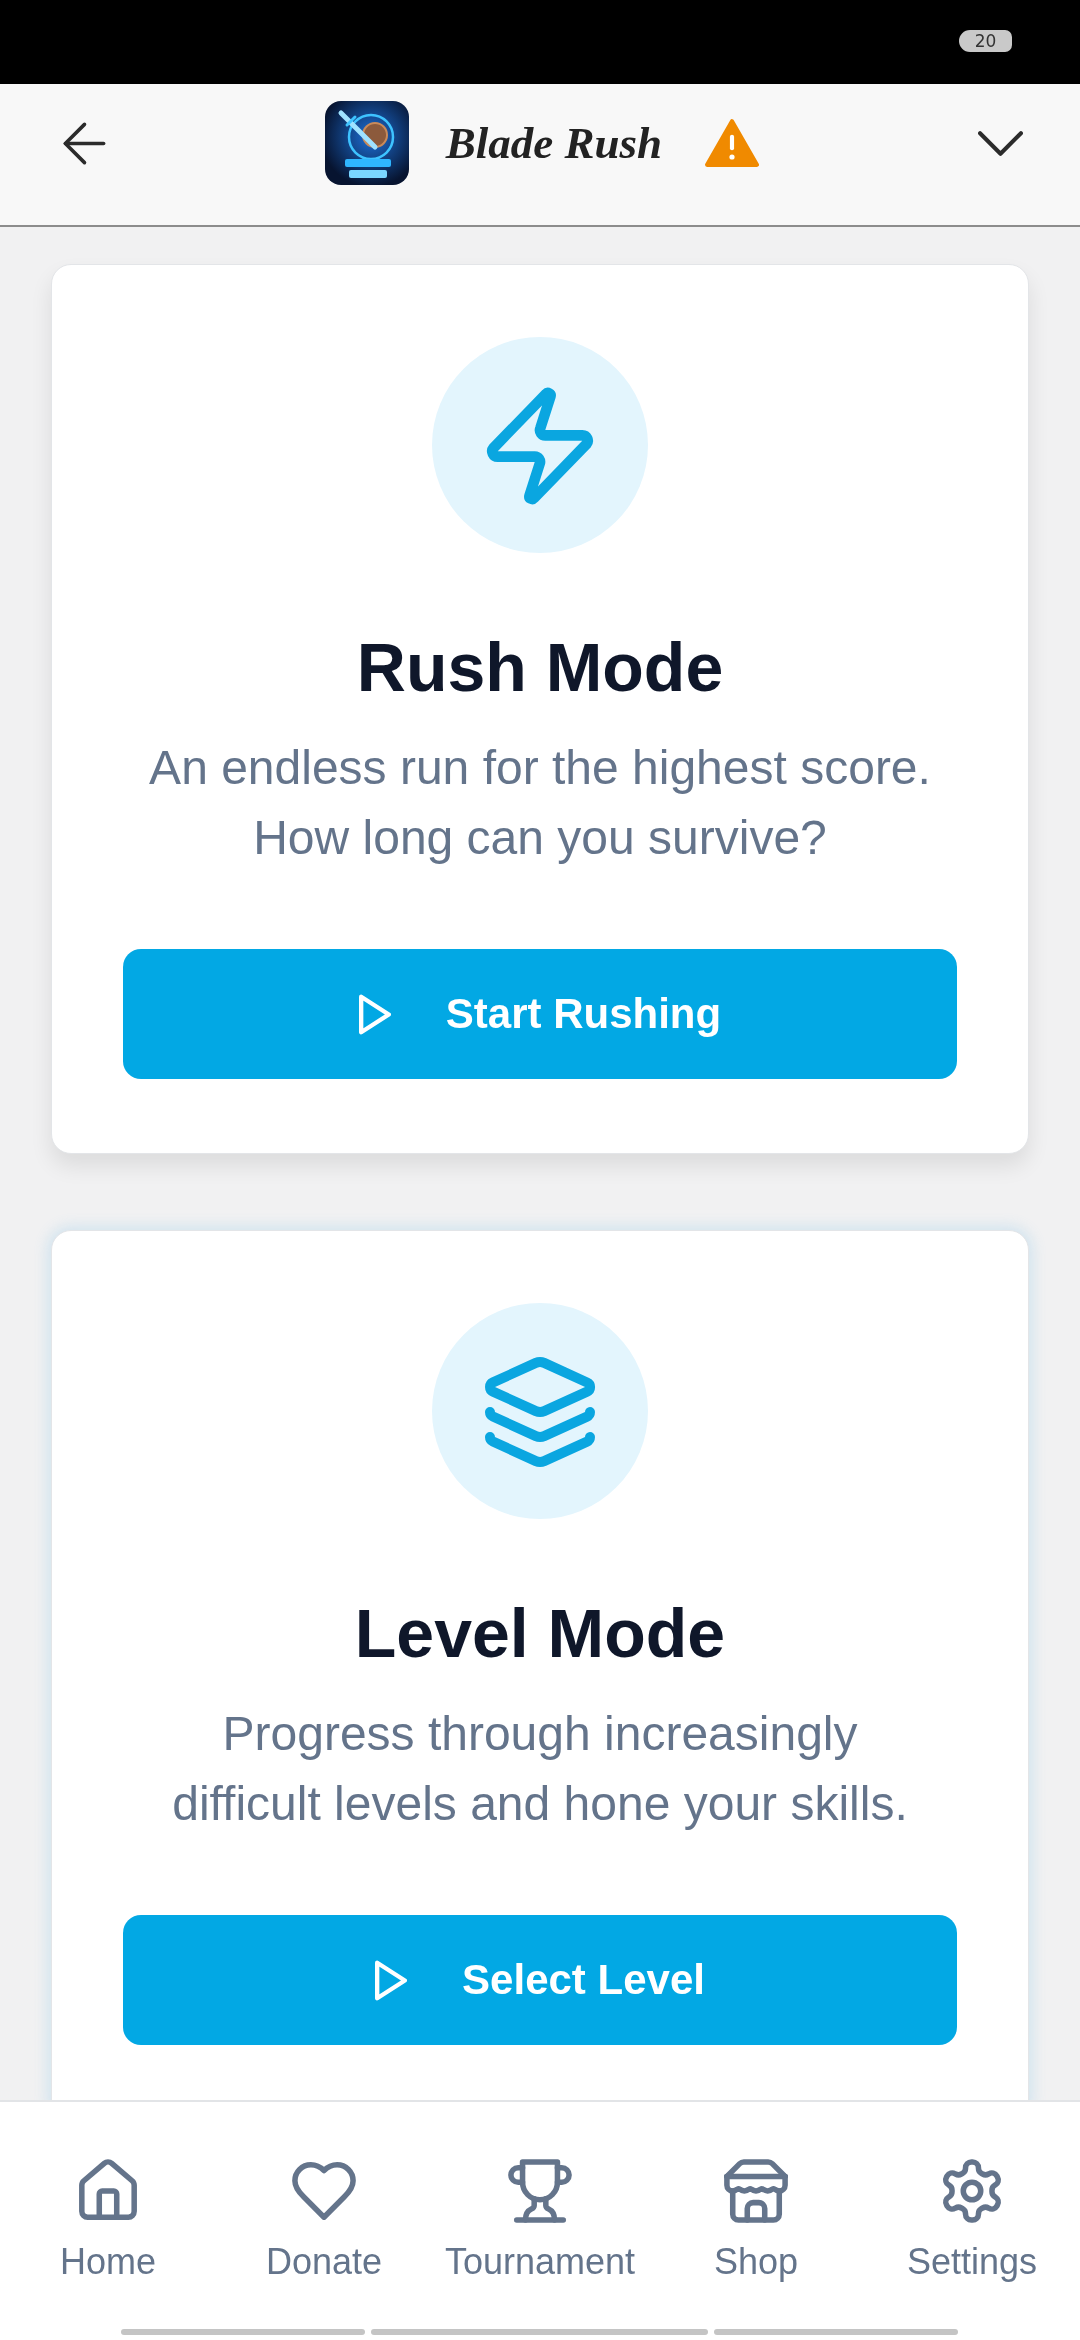  I want to click on mode-description: Progress through increasingly difficult levels and hone your skills., so click(540, 1769).